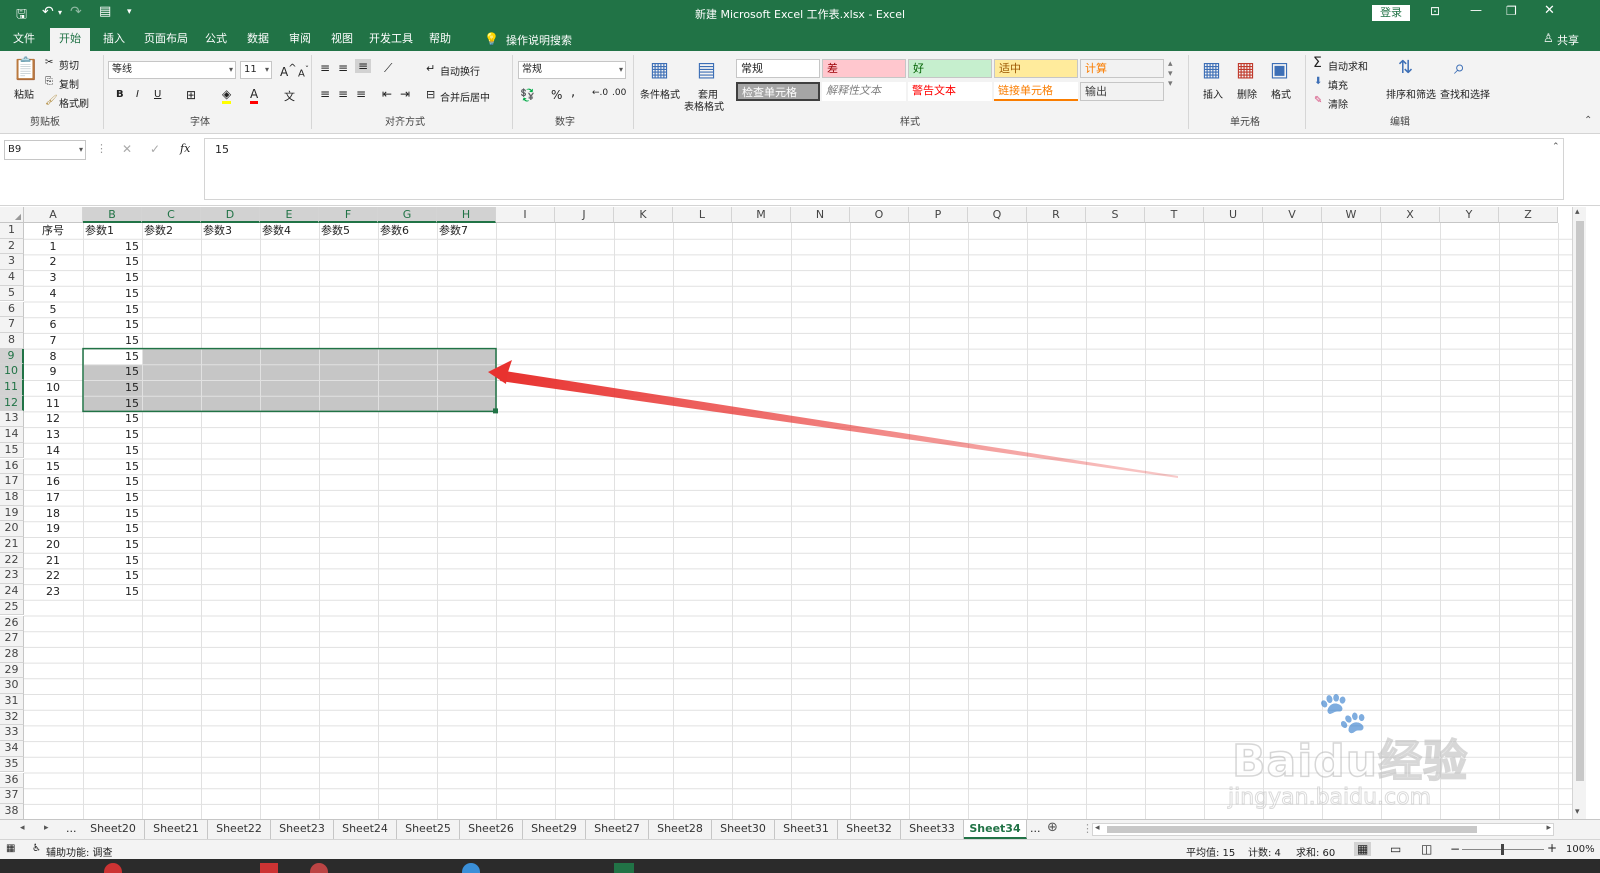 This screenshot has width=1600, height=873. Describe the element at coordinates (45, 150) in the screenshot. I see `name-box: B9 ▾` at that location.